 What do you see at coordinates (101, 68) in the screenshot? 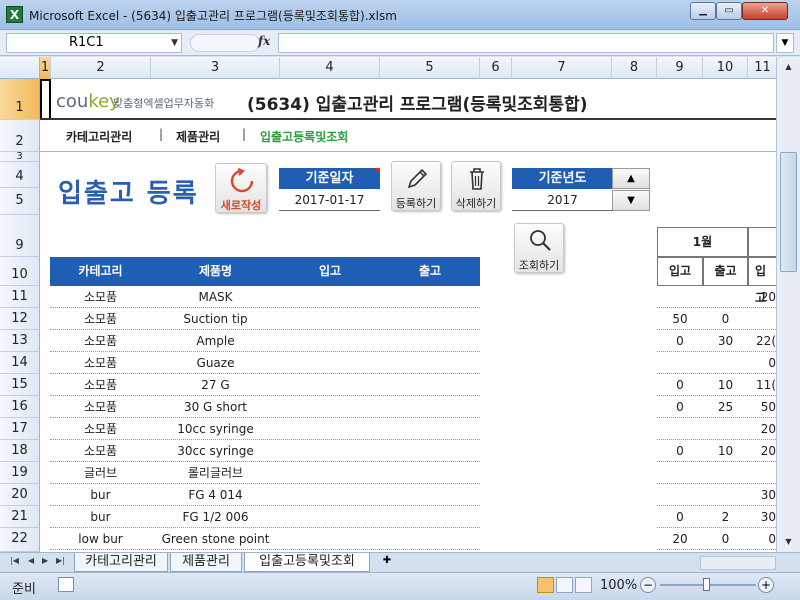
I see `column-header: 2` at bounding box center [101, 68].